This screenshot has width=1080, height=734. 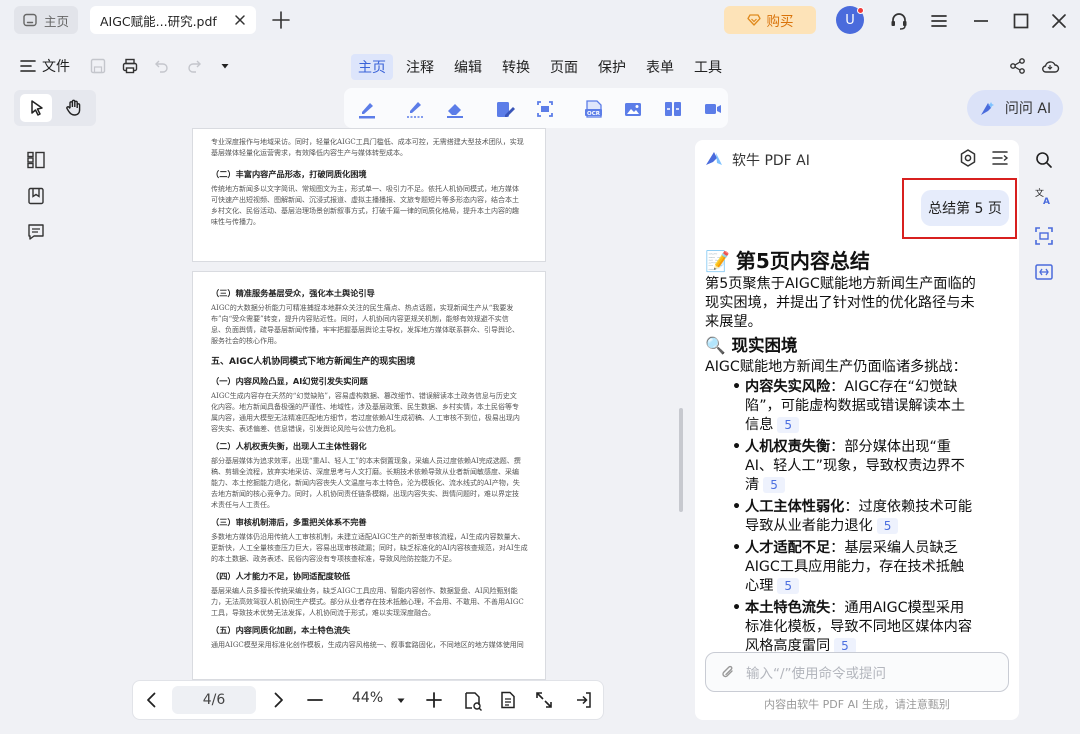 I want to click on image-icon, so click(x=633, y=109).